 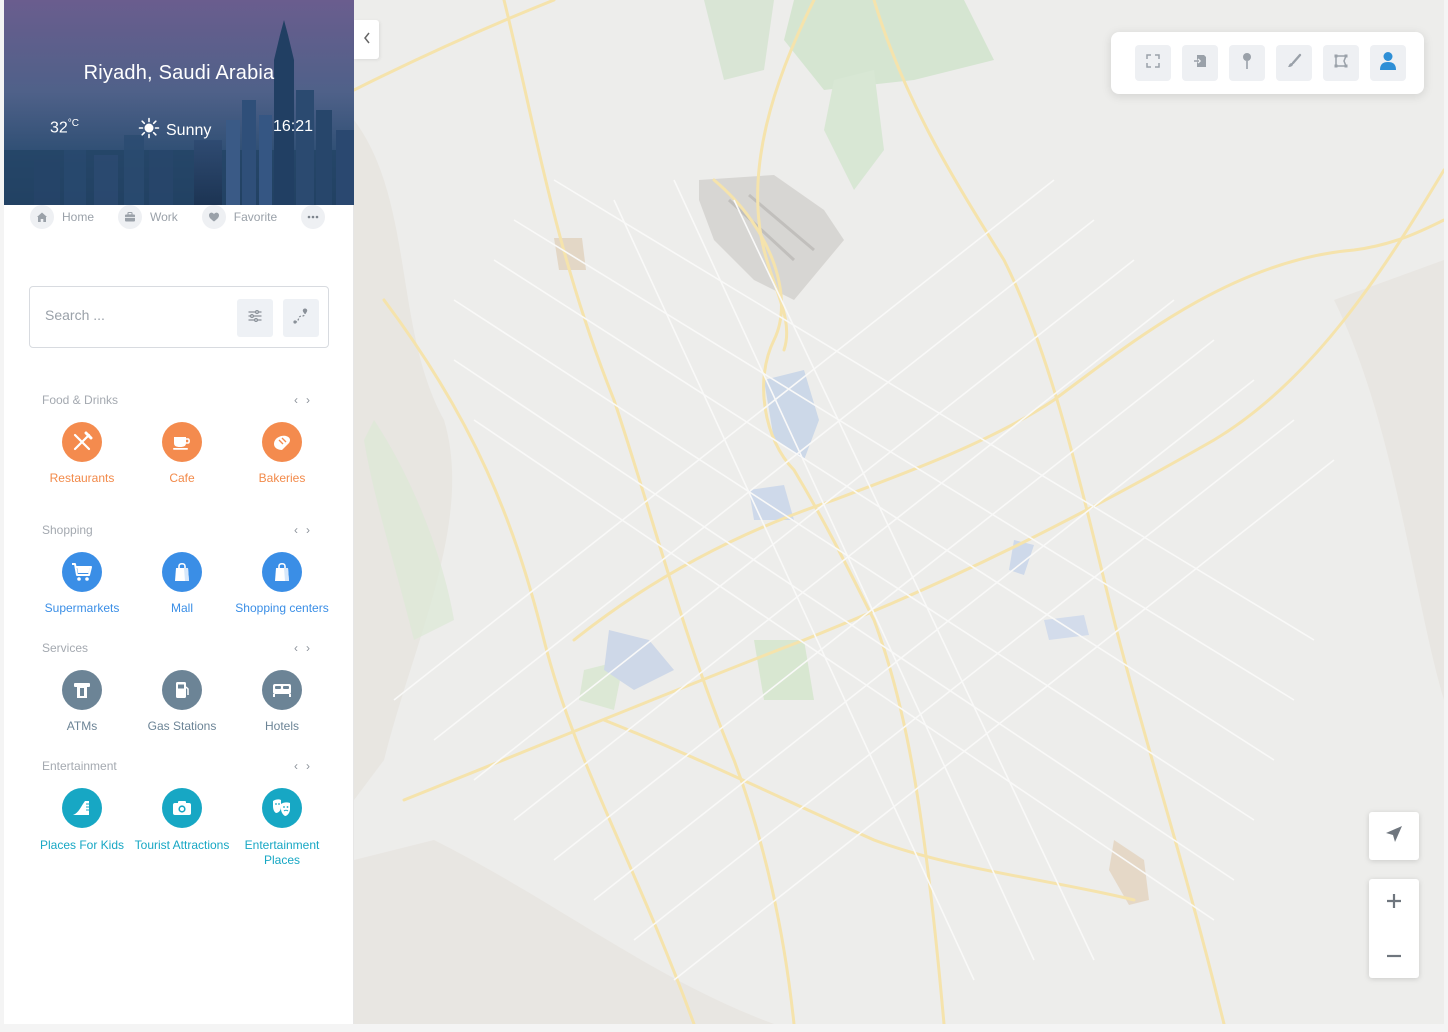 I want to click on polygon-button, so click(x=1341, y=63).